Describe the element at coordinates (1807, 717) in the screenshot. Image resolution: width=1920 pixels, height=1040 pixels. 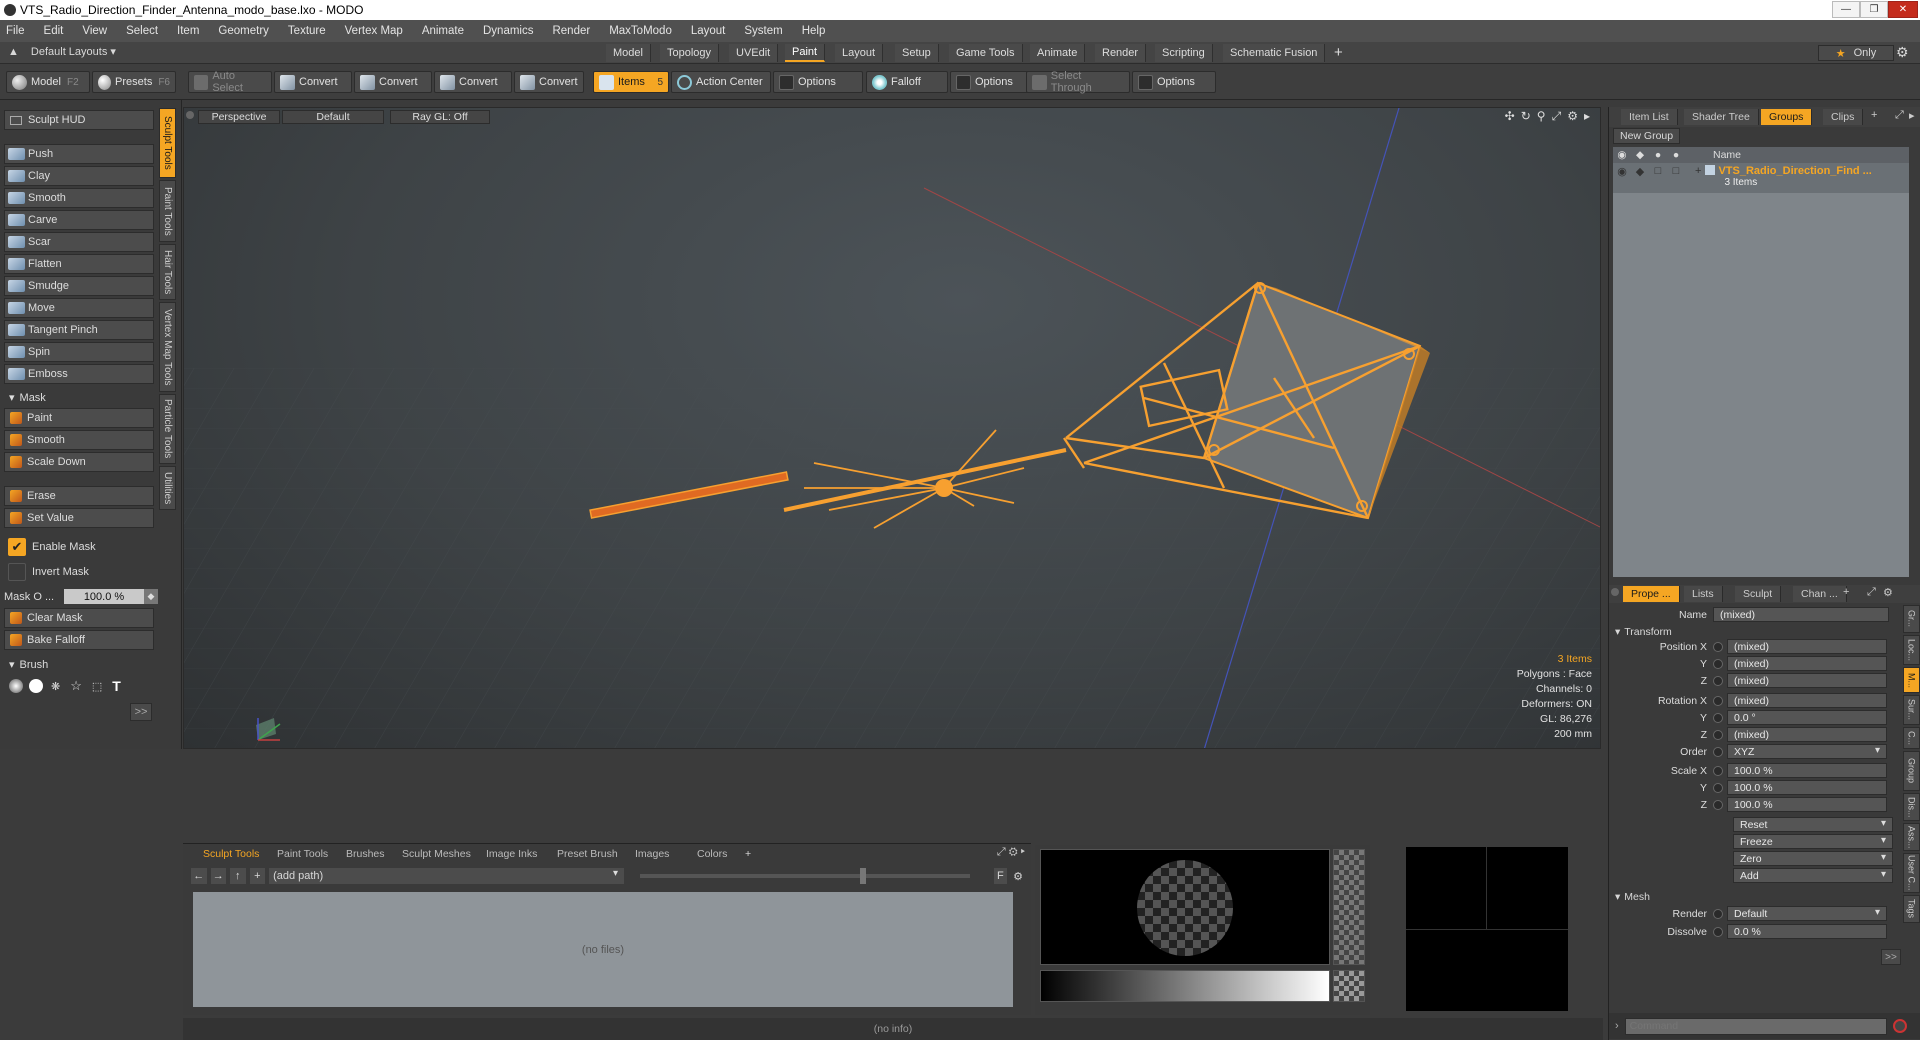
I see `rotation-y-field: 0.0 °` at that location.